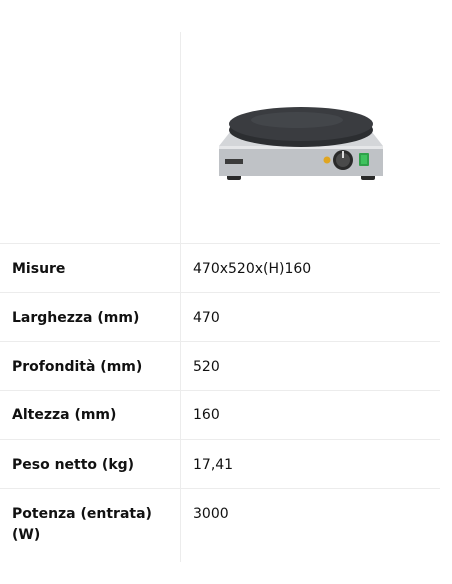 The width and height of the screenshot is (452, 584). What do you see at coordinates (206, 367) in the screenshot?
I see `spec-value-profondita: 520` at bounding box center [206, 367].